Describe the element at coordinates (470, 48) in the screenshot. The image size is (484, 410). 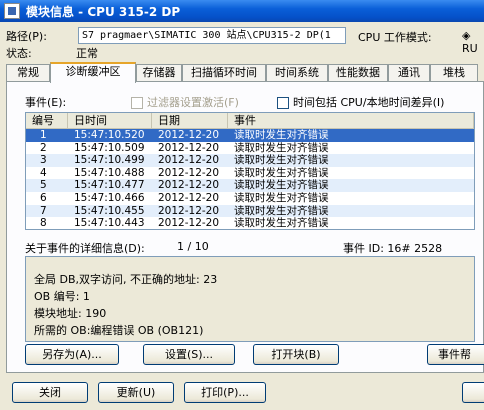
I see `cpu-mode-text: RU` at that location.